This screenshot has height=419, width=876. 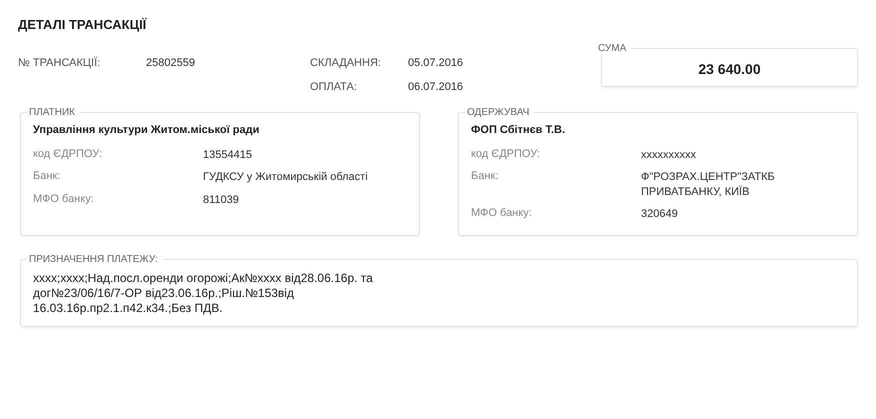 What do you see at coordinates (499, 112) in the screenshot?
I see `box-legend: ОДЕРЖУВАЧ` at bounding box center [499, 112].